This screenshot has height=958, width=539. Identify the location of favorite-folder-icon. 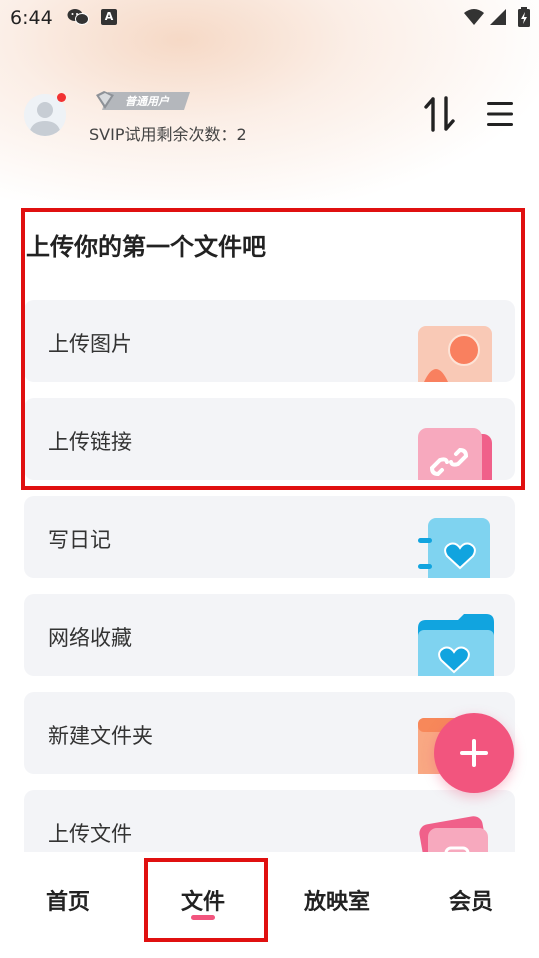
(456, 645).